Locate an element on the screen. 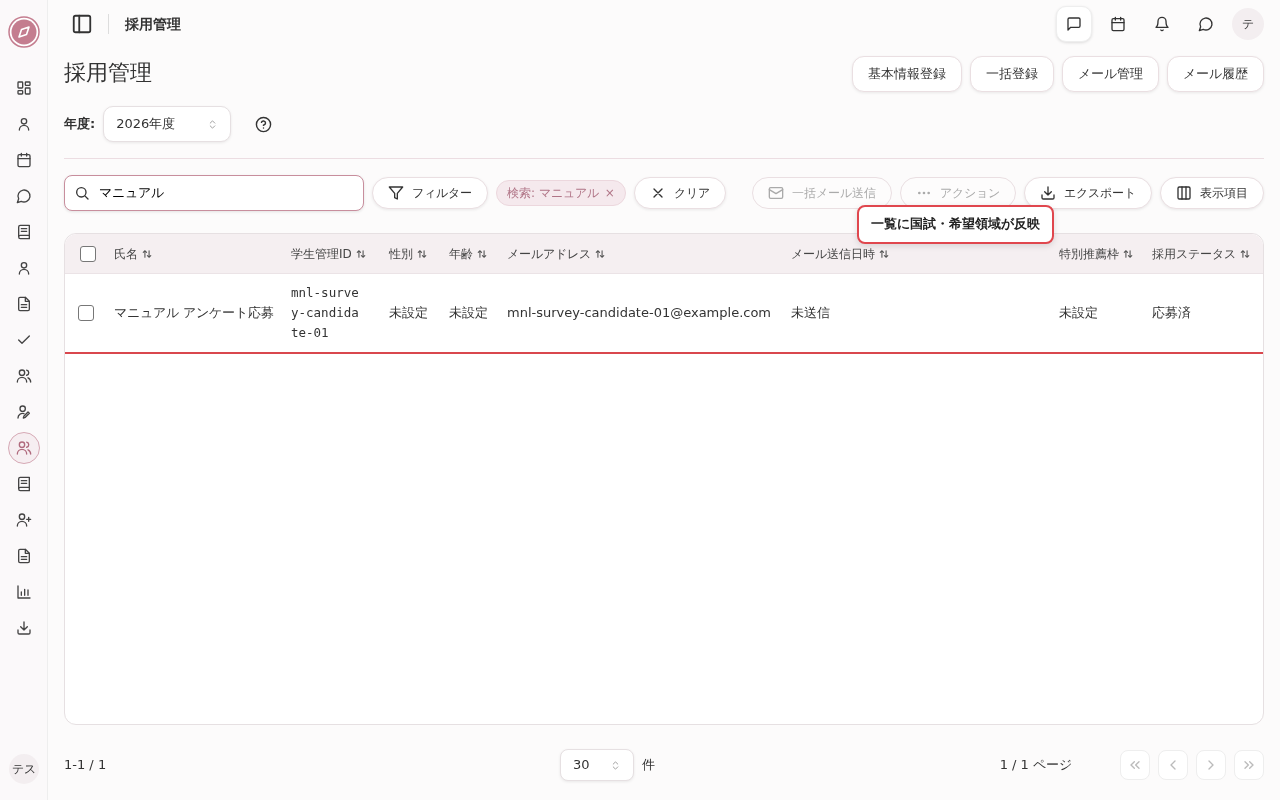  column-header: 年齢 is located at coordinates (474, 253).